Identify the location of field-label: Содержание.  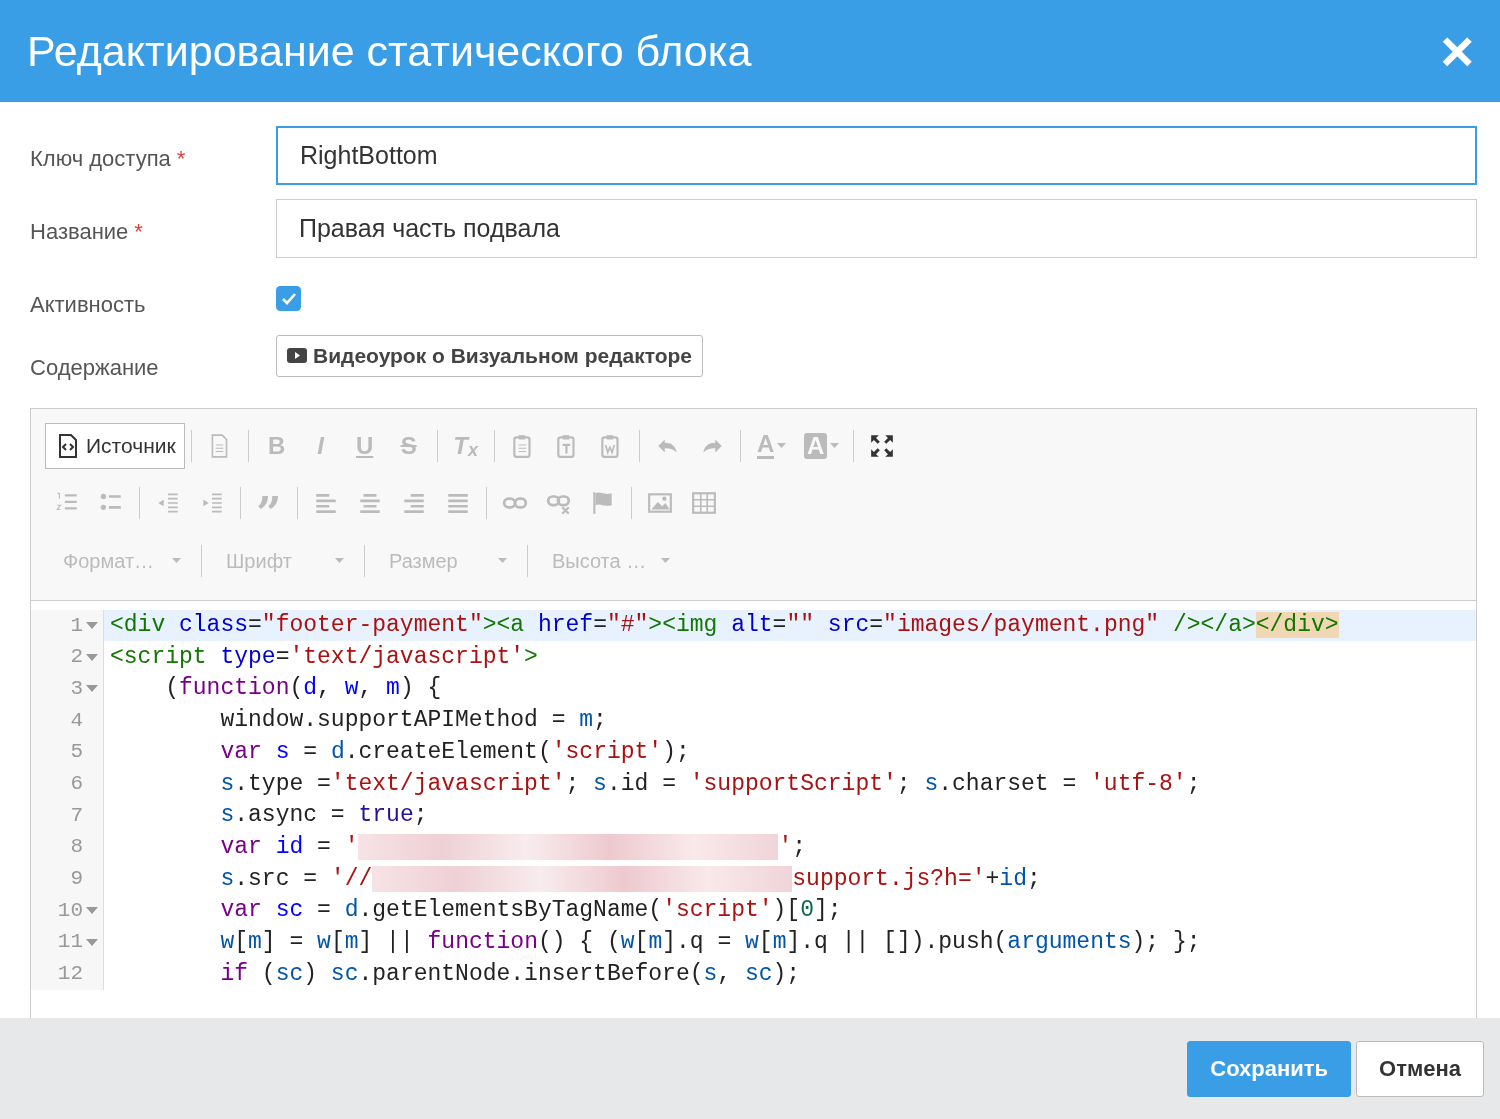
(94, 368).